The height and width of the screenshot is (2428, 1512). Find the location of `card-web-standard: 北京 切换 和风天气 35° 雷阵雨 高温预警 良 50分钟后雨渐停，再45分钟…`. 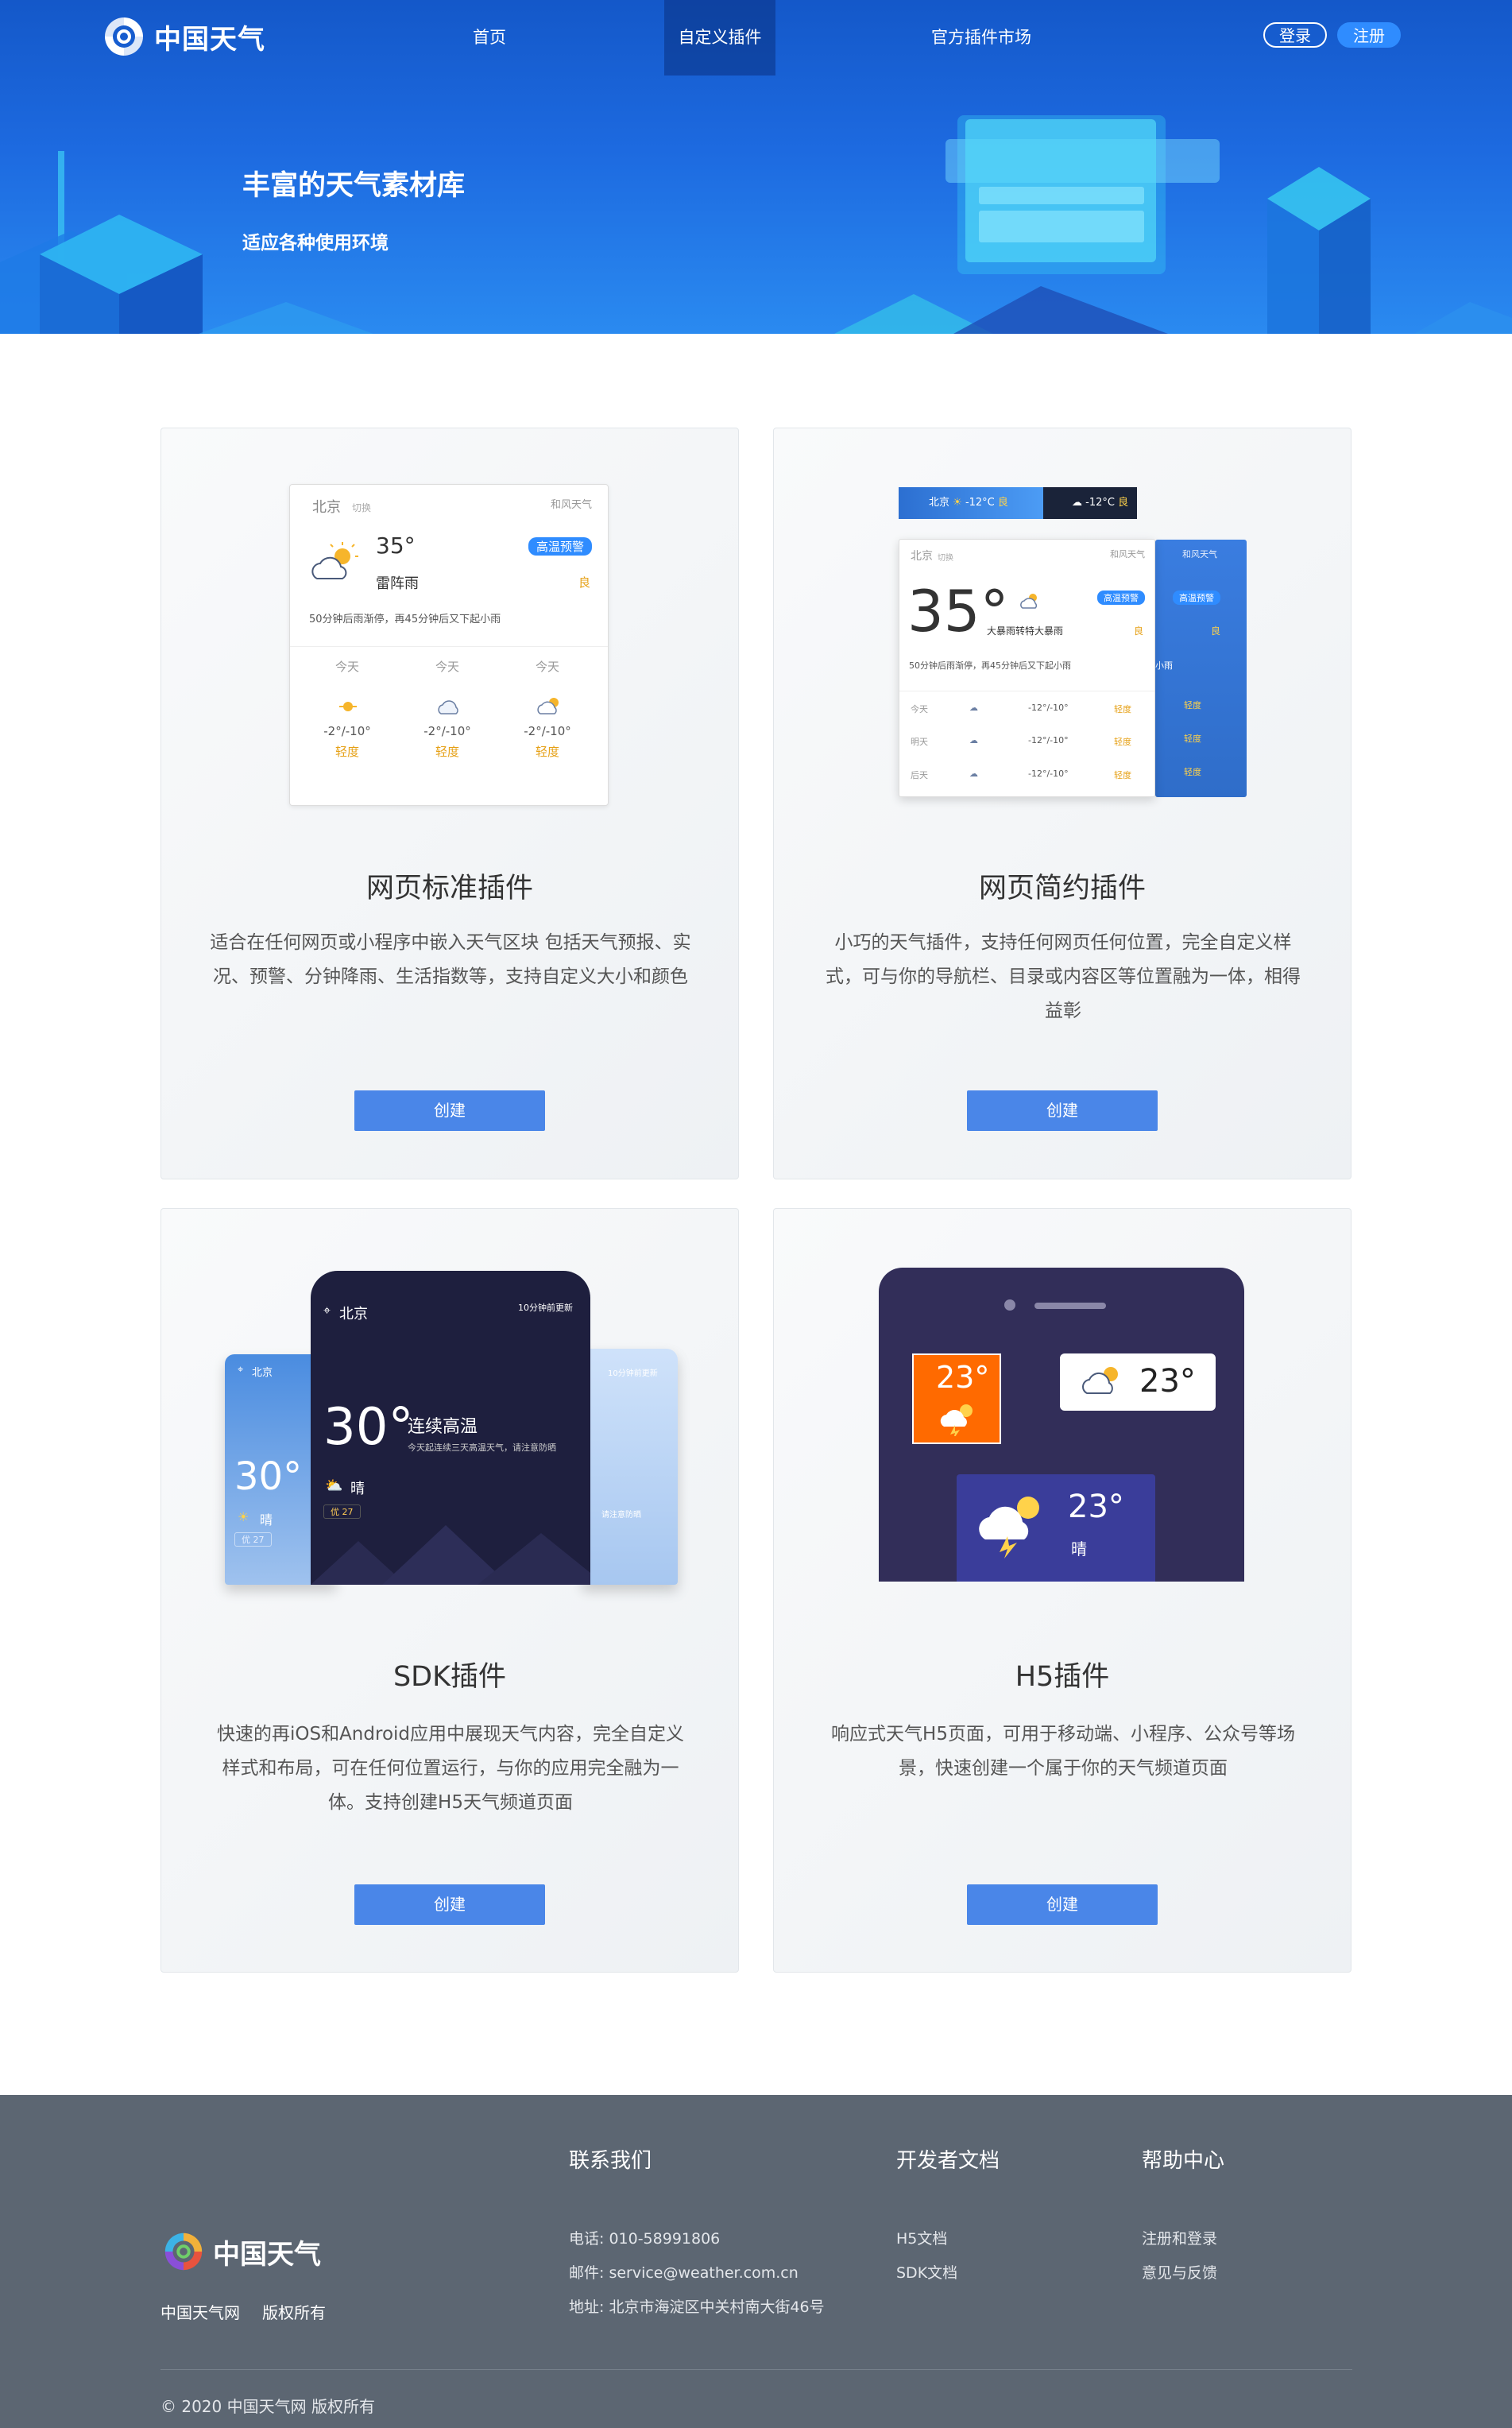

card-web-standard: 北京 切换 和风天气 35° 雷阵雨 高温预警 良 50分钟后雨渐停，再45分钟… is located at coordinates (449, 803).